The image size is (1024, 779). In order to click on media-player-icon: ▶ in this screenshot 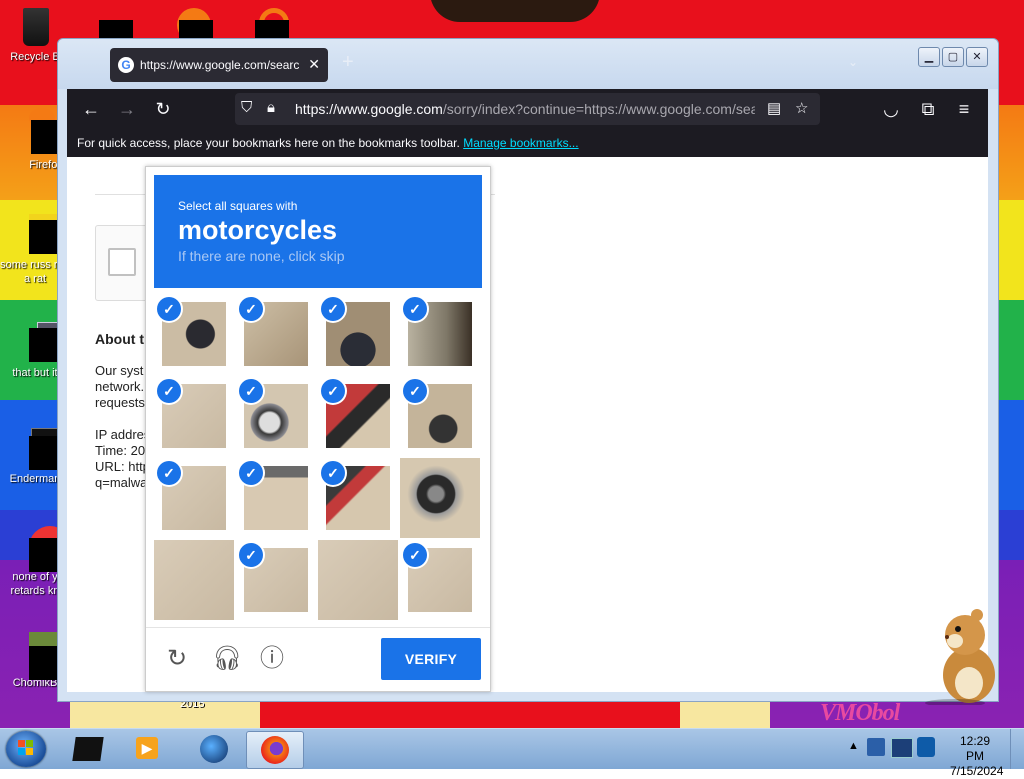, I will do `click(147, 748)`.